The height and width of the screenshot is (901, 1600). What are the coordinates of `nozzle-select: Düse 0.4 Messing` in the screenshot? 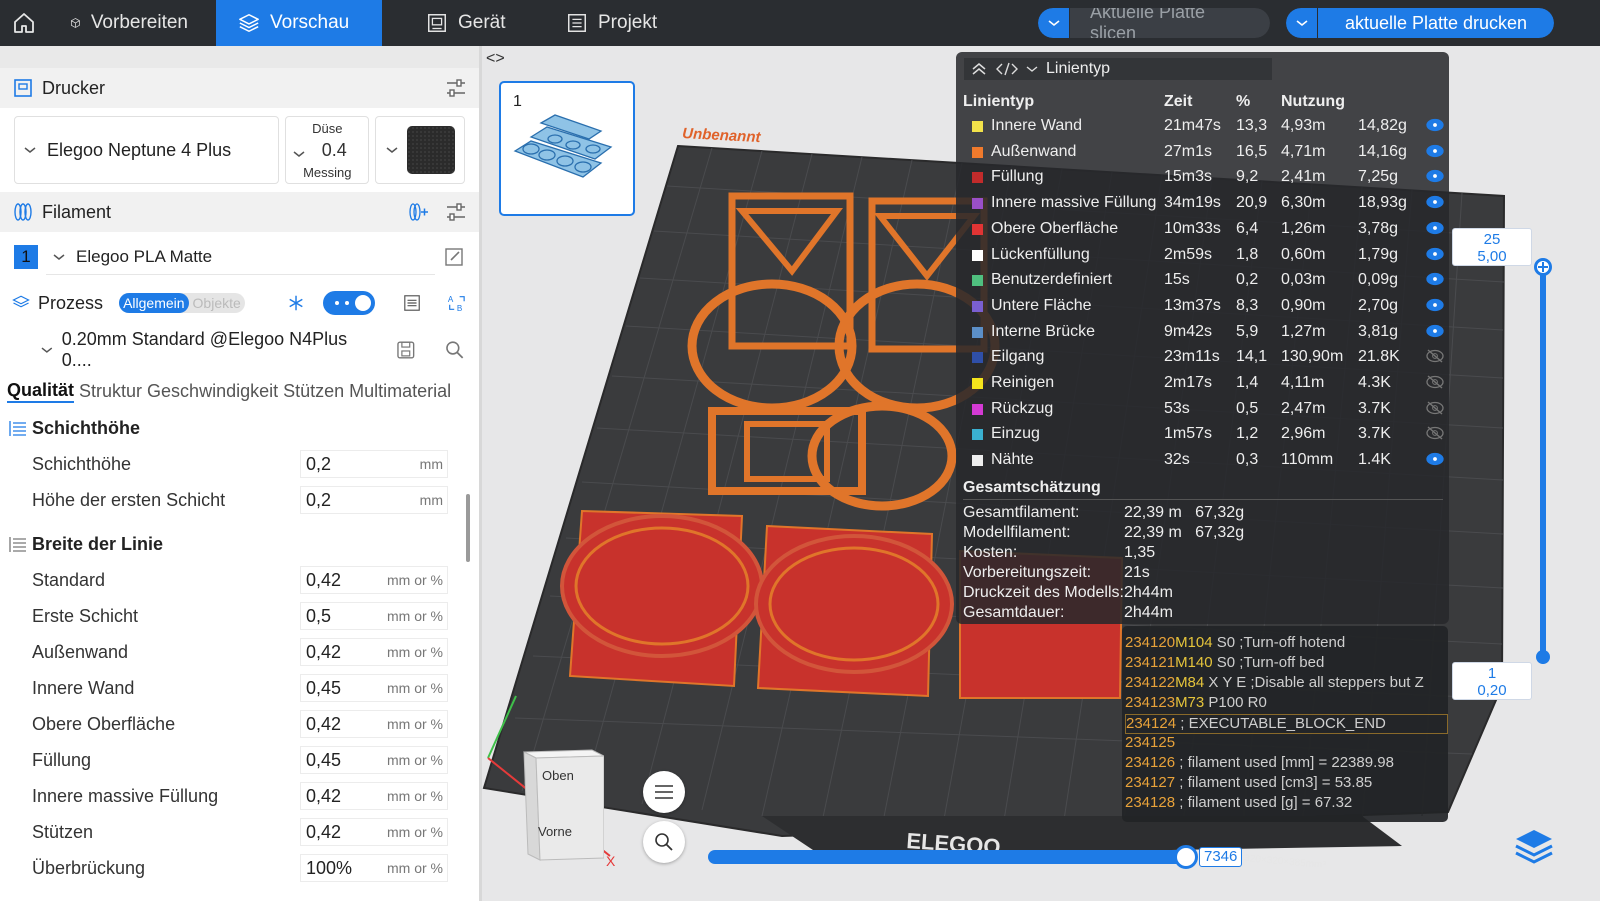 It's located at (327, 150).